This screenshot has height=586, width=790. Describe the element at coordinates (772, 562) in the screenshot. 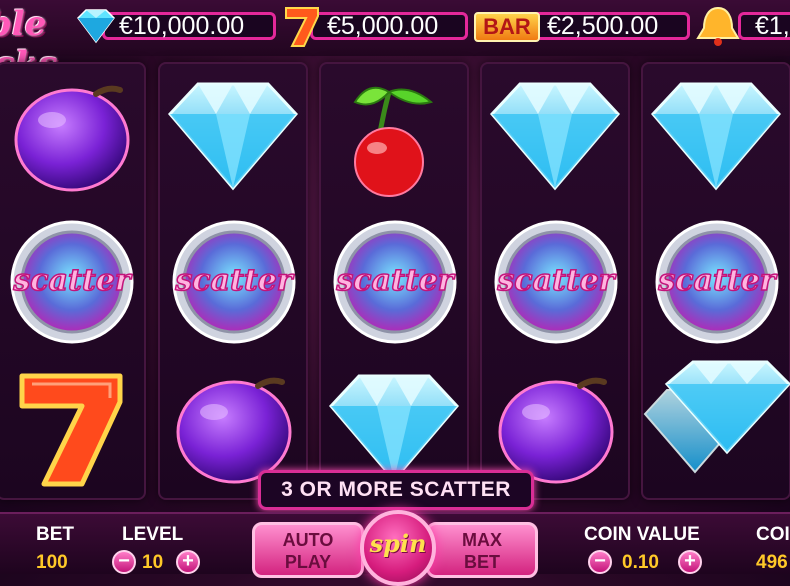

I see `coins-value: 496` at that location.